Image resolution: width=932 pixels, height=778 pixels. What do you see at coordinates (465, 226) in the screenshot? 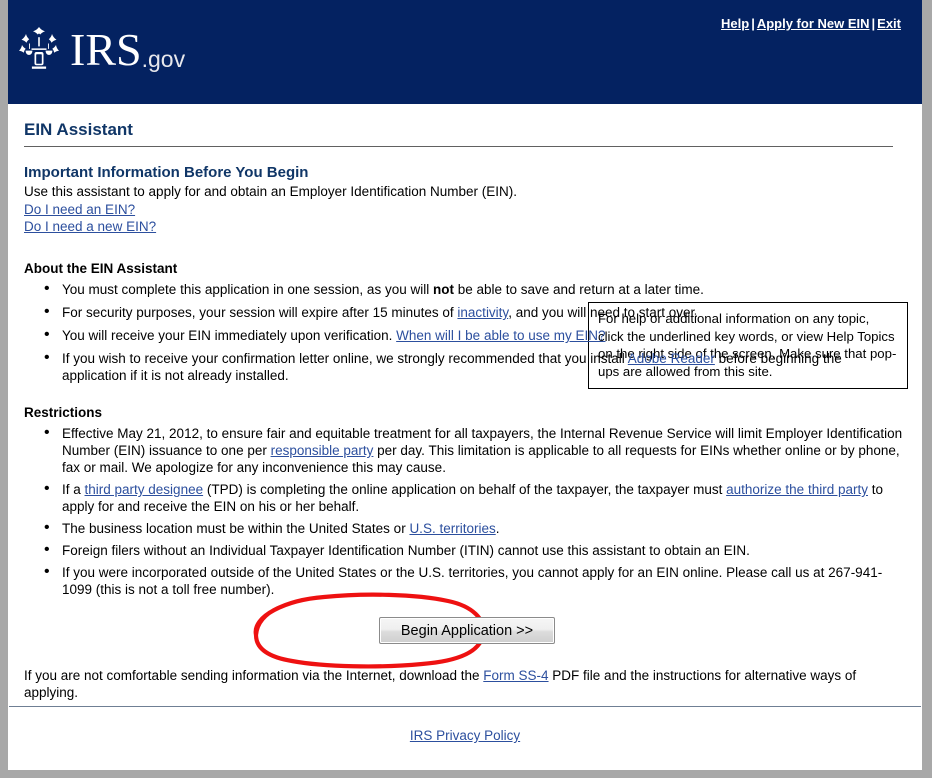
I see `link-do-i-need-a-new-ein: Do I need a new EIN?` at bounding box center [465, 226].